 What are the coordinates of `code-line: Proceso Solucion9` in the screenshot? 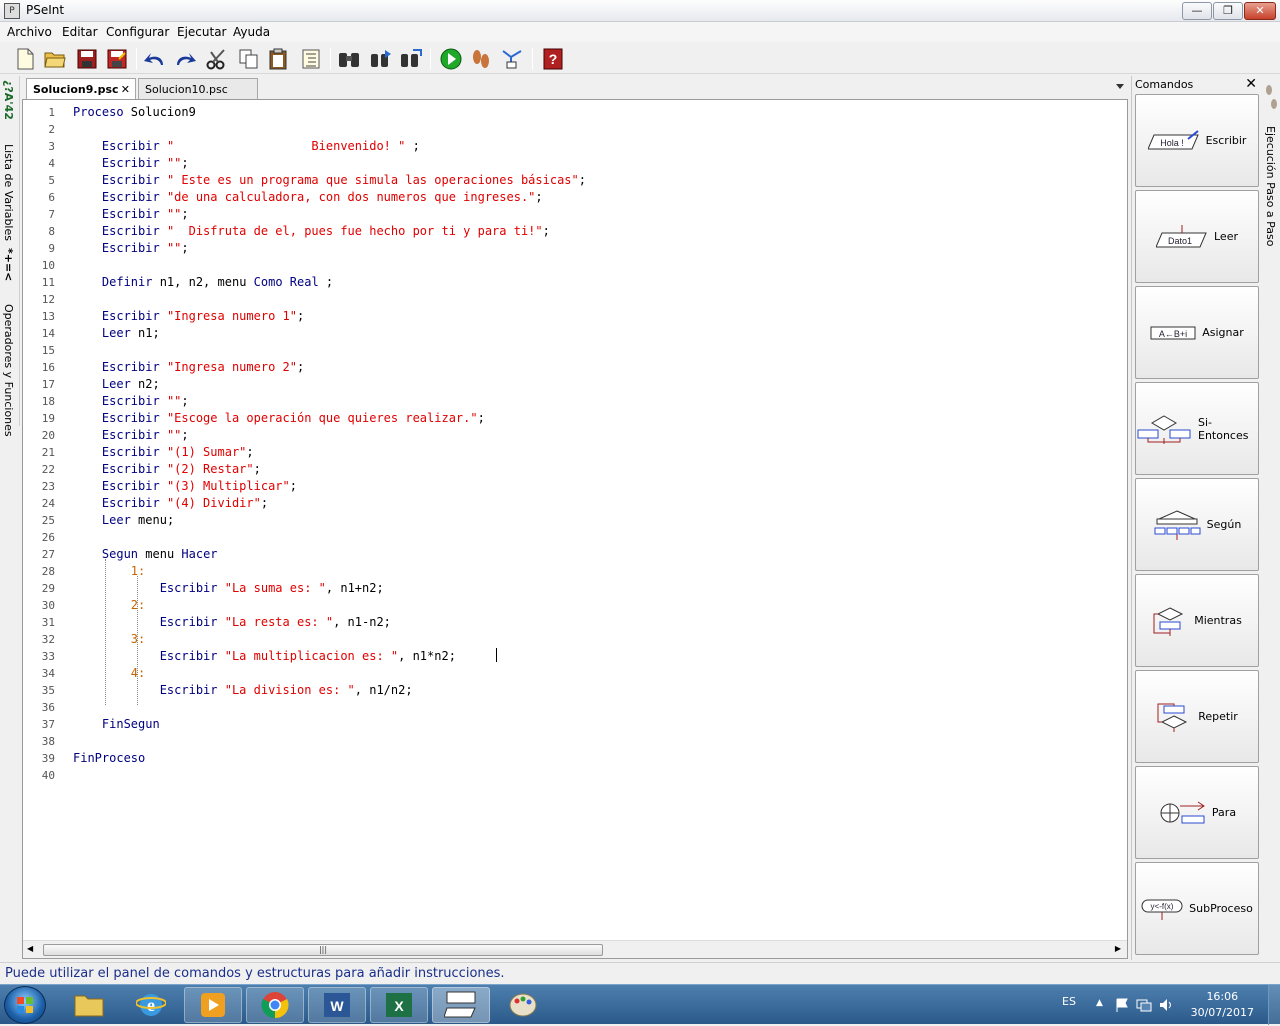 It's located at (134, 112).